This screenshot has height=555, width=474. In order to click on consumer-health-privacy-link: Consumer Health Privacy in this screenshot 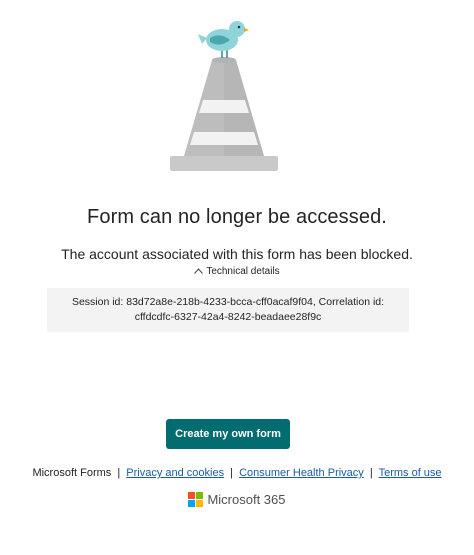, I will do `click(301, 473)`.